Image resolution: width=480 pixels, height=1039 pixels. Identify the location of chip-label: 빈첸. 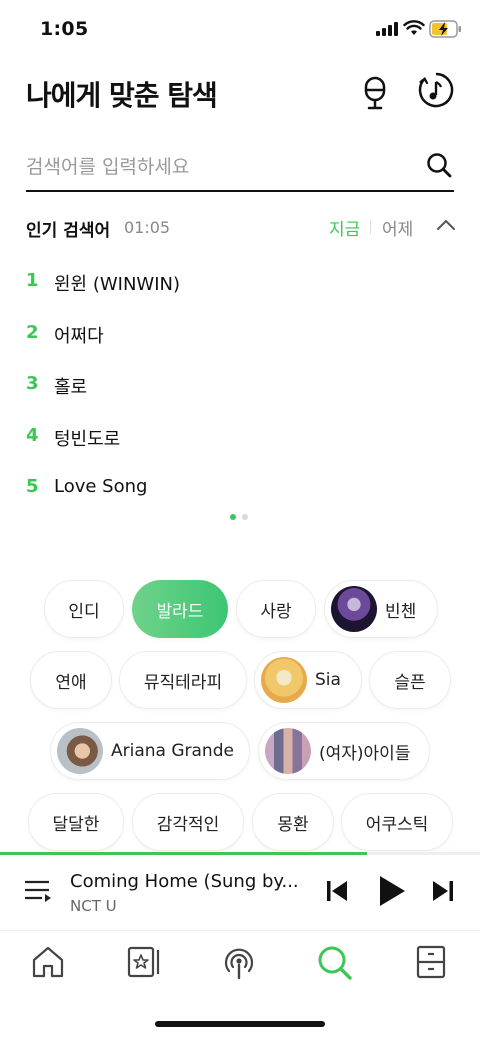
(401, 611).